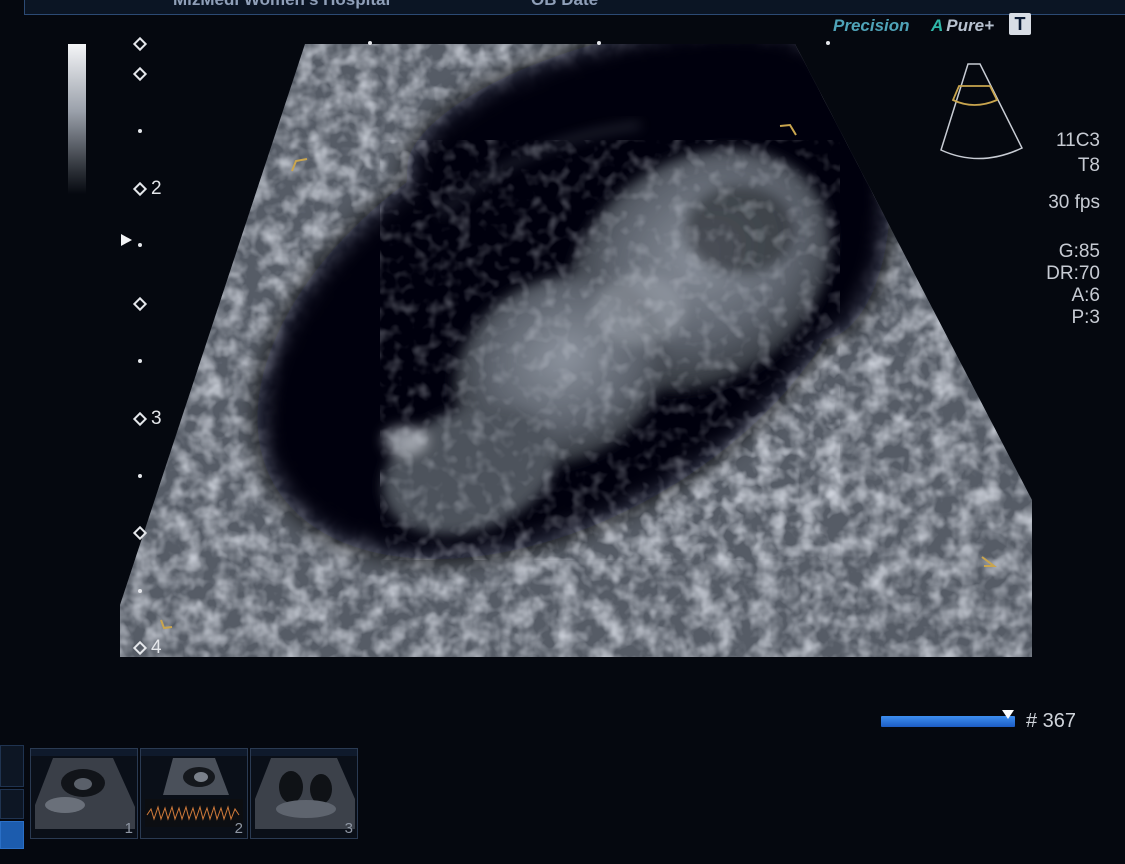 The image size is (1125, 864). Describe the element at coordinates (128, 828) in the screenshot. I see `thumbnail-number: 1` at that location.